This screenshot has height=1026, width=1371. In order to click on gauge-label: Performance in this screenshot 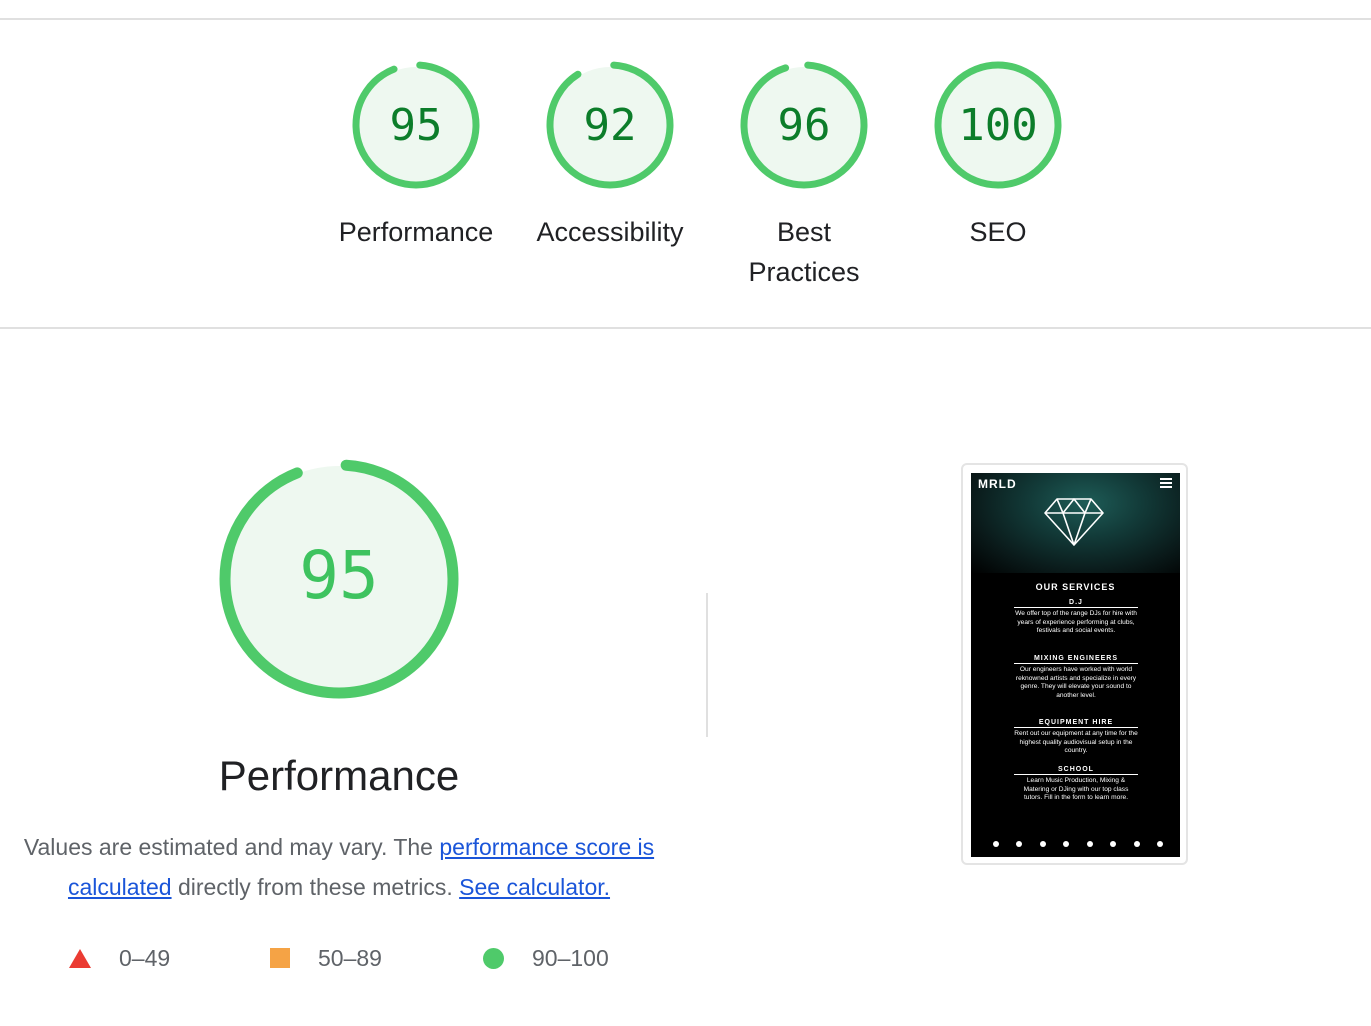, I will do `click(416, 232)`.